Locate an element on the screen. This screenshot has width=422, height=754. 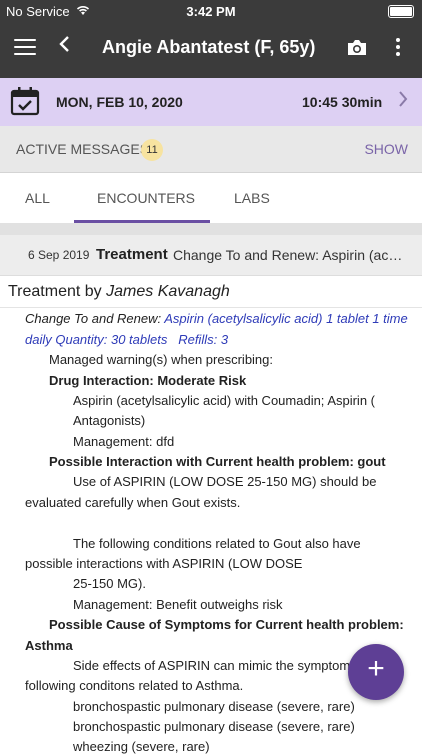
tab-bar: ALL ENCOUNTERS LABS is located at coordinates (211, 198).